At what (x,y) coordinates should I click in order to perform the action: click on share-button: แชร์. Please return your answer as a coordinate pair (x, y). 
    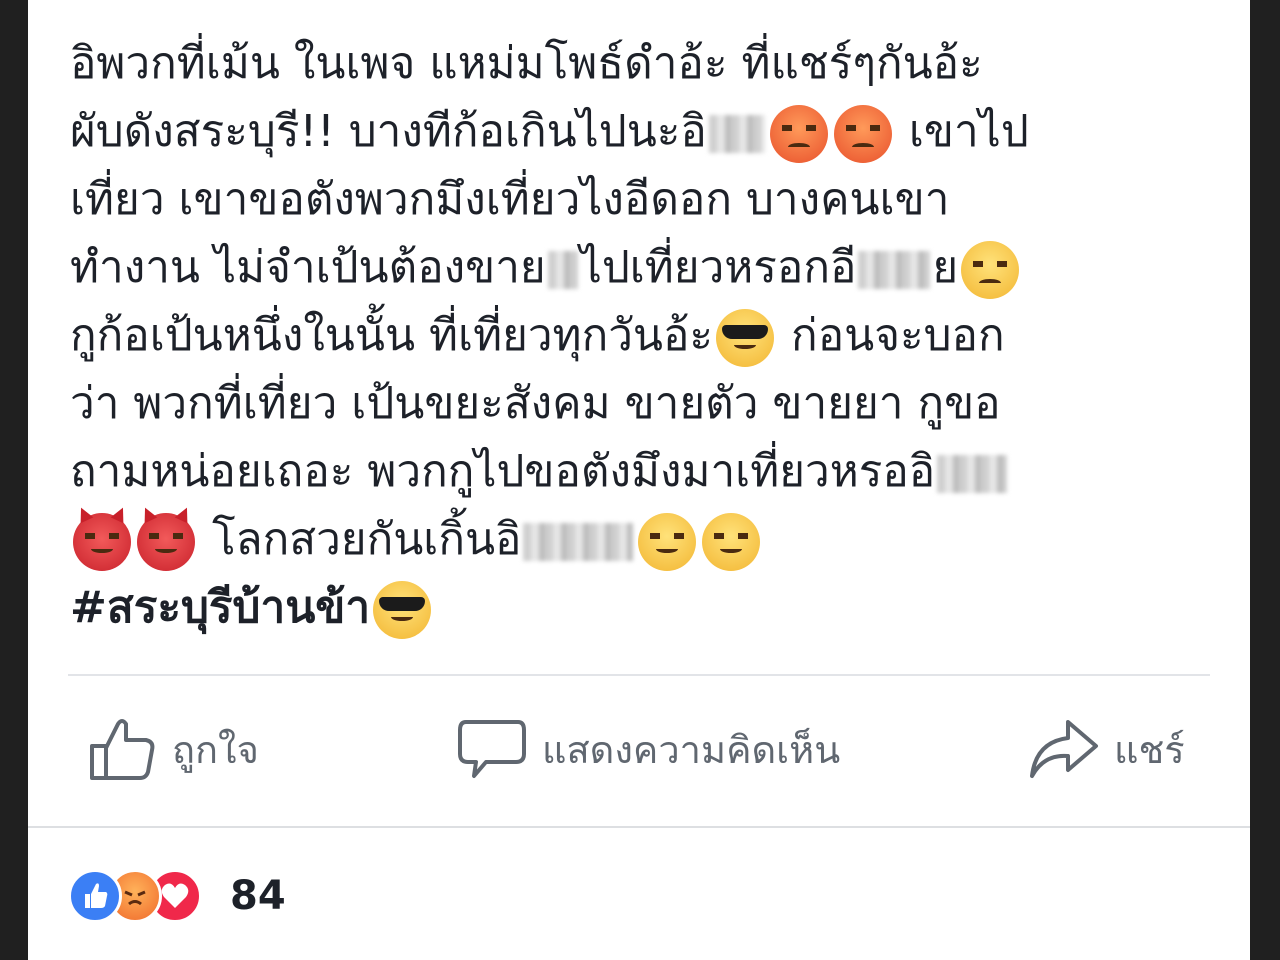
    Looking at the image, I should click on (1106, 749).